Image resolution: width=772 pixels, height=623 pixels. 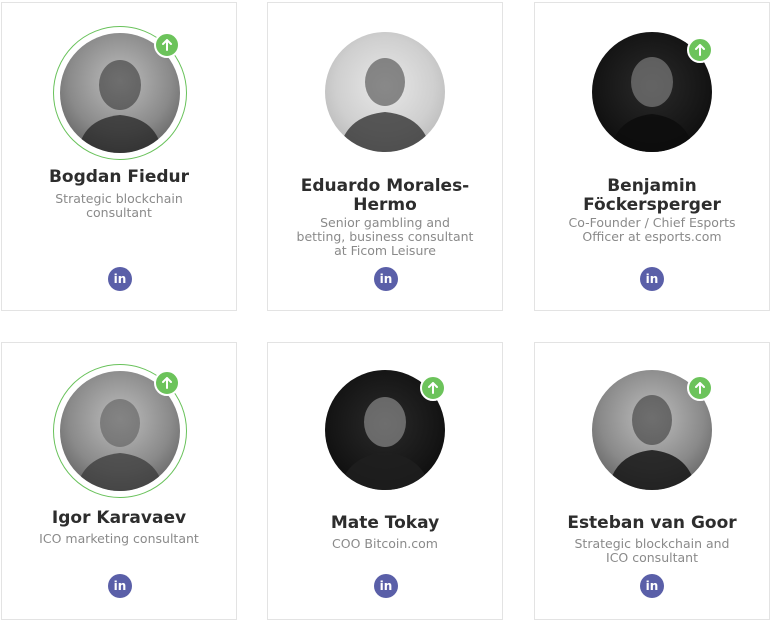 I want to click on person-role: Strategic blockchain consultant, so click(x=119, y=205).